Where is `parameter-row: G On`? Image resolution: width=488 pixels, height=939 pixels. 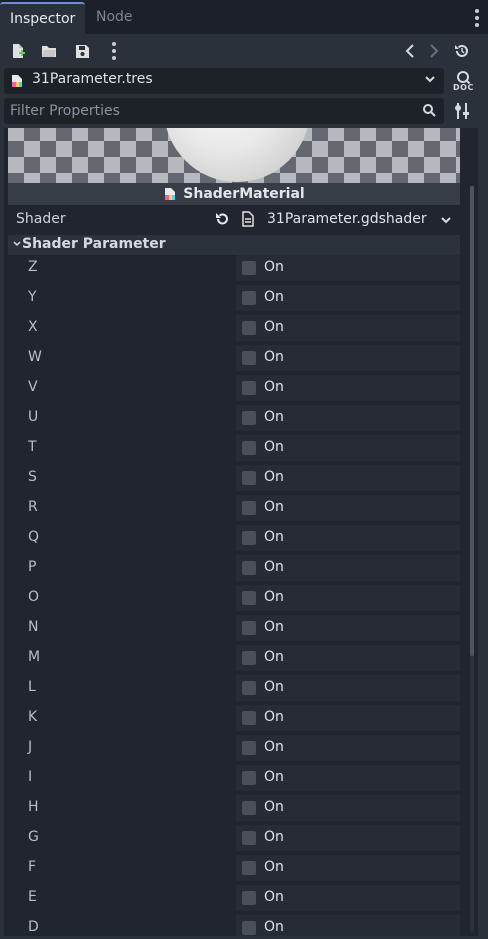 parameter-row: G On is located at coordinates (234, 838).